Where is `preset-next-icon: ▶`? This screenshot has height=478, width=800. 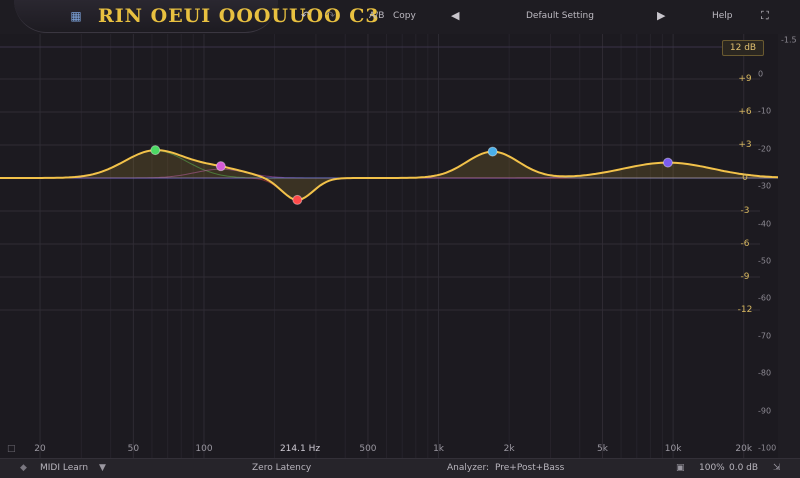 preset-next-icon: ▶ is located at coordinates (661, 16).